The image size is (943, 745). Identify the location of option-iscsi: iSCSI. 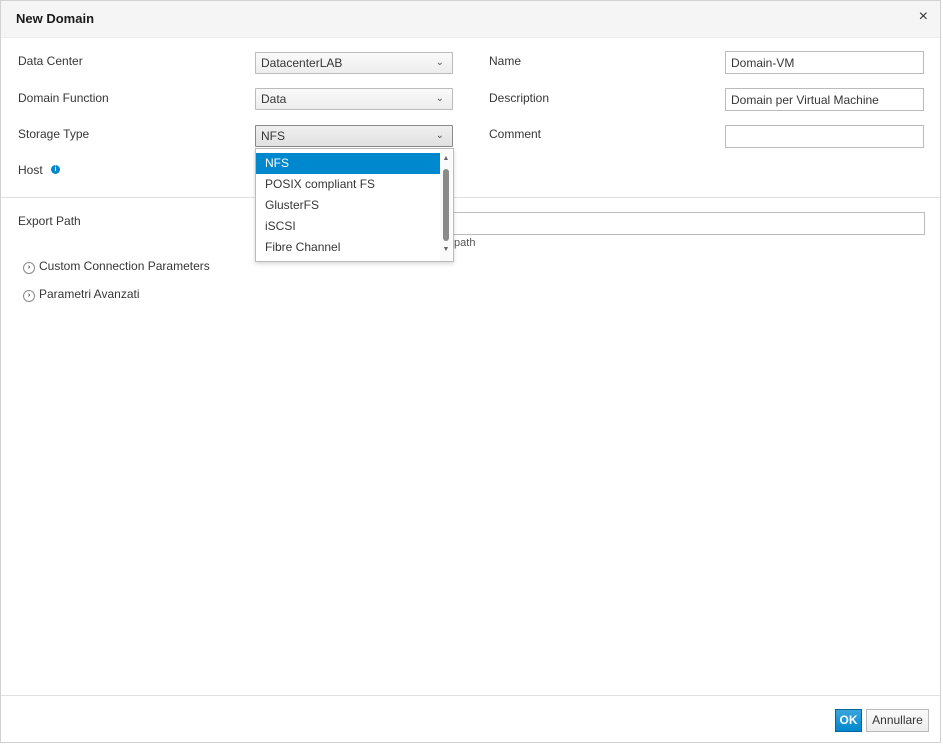
(348, 226).